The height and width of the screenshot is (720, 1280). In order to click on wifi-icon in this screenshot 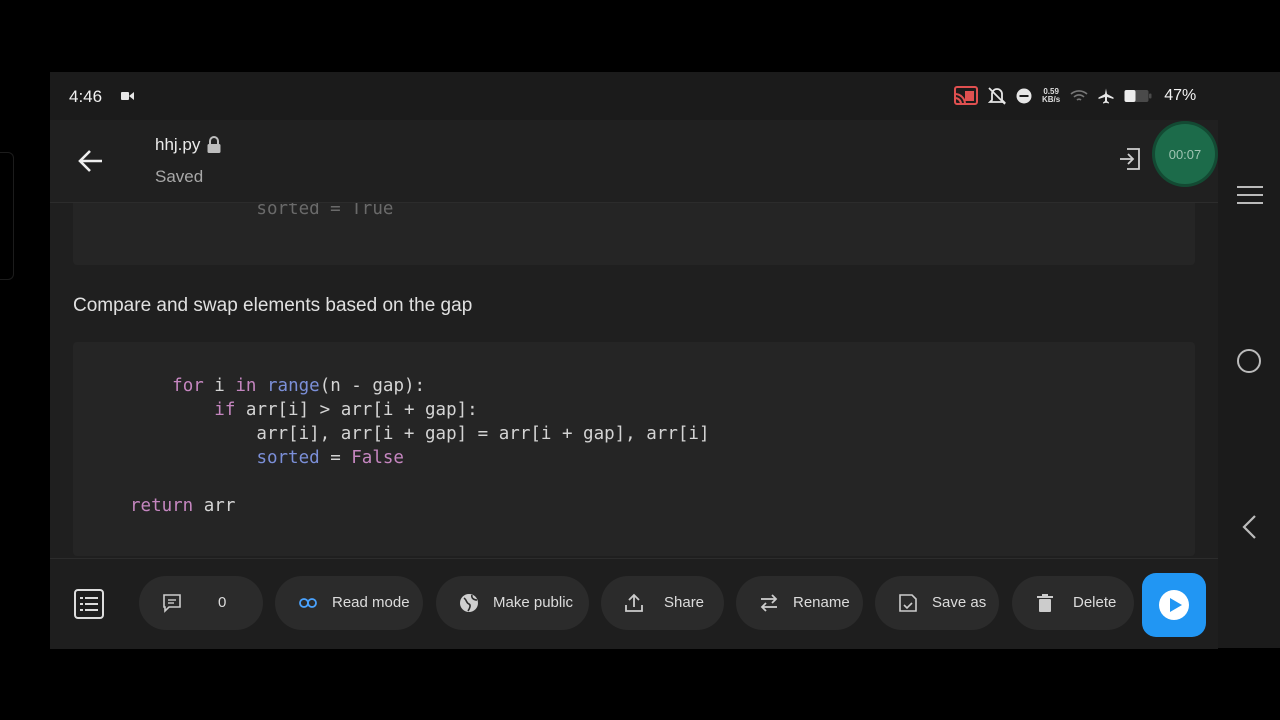, I will do `click(1079, 95)`.